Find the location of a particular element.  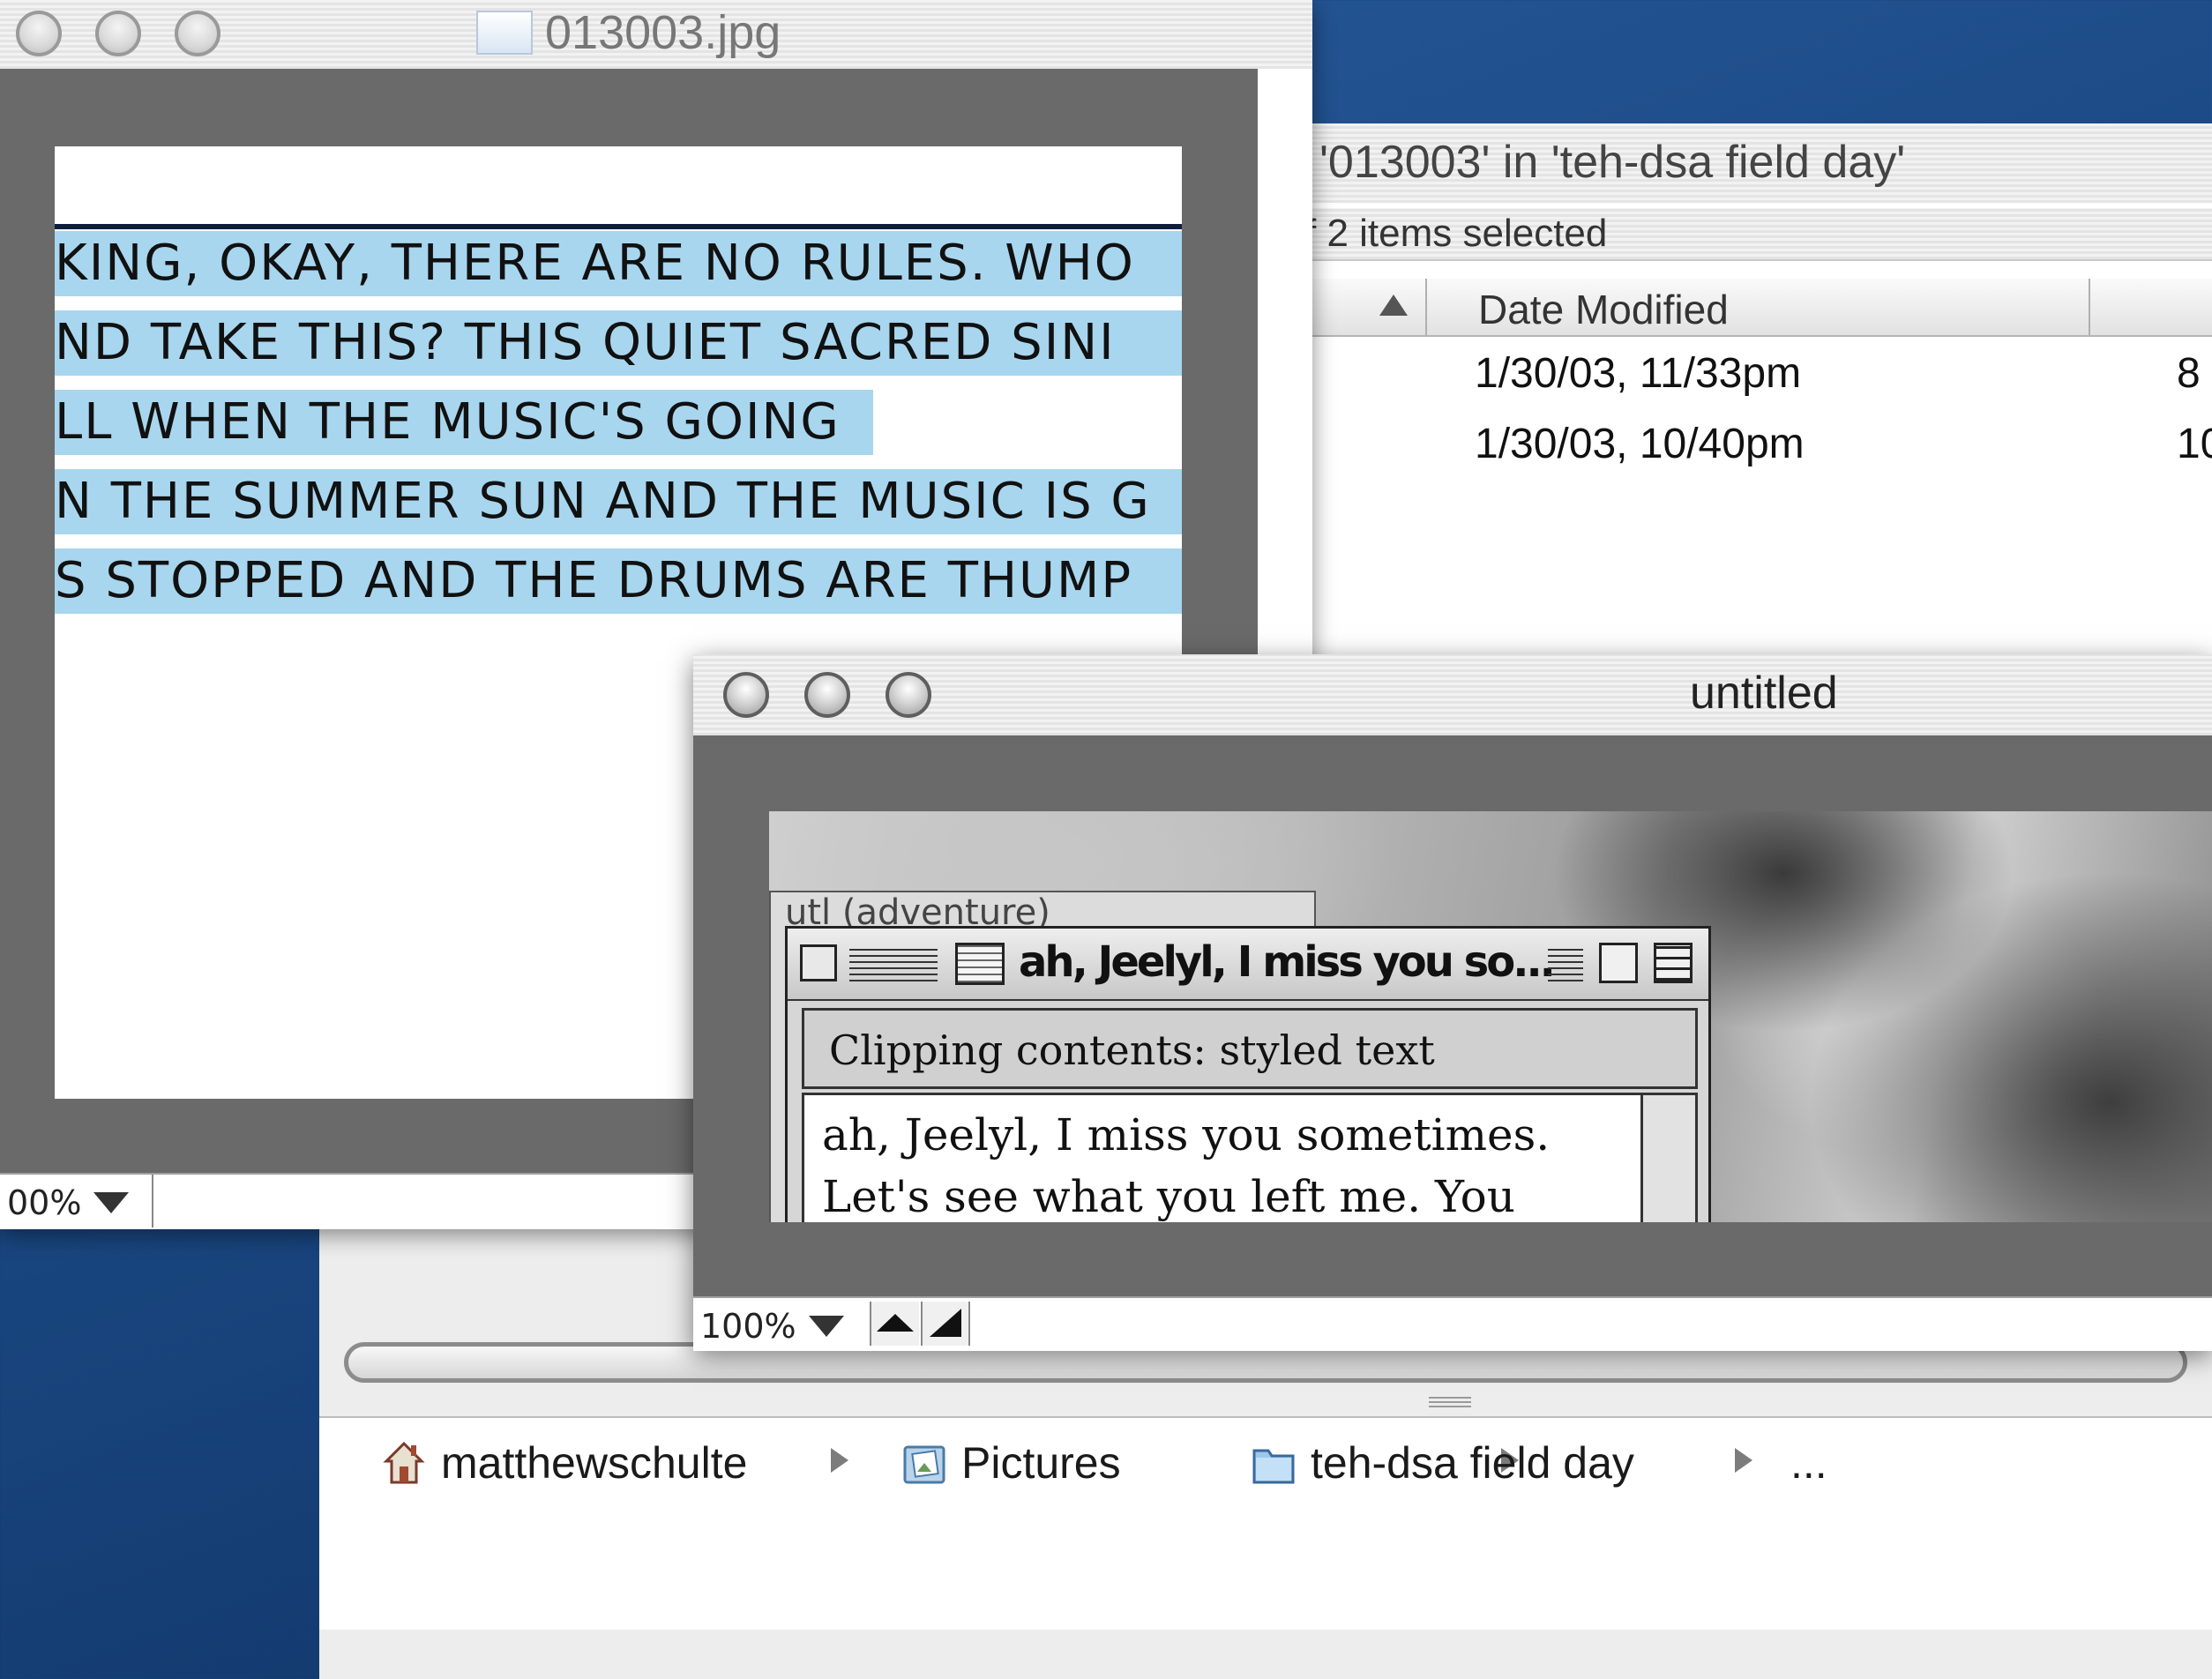

path-item-pictures: Pictures is located at coordinates (1012, 1463).